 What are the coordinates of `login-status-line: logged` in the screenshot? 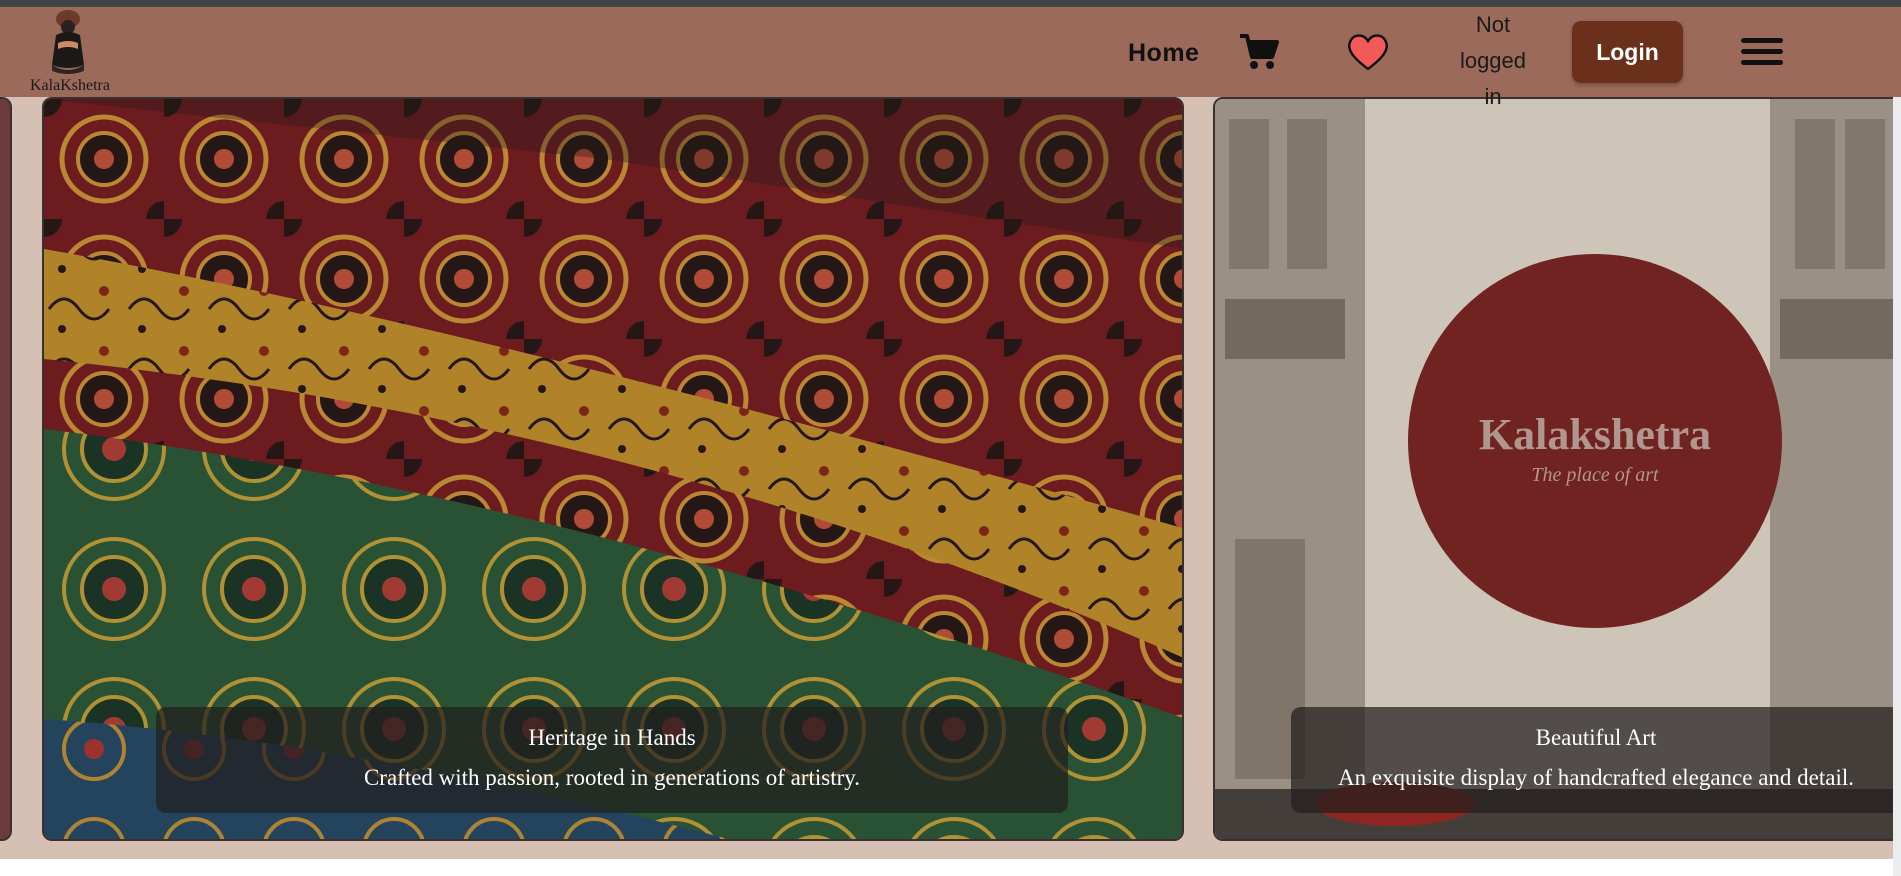 It's located at (1493, 60).